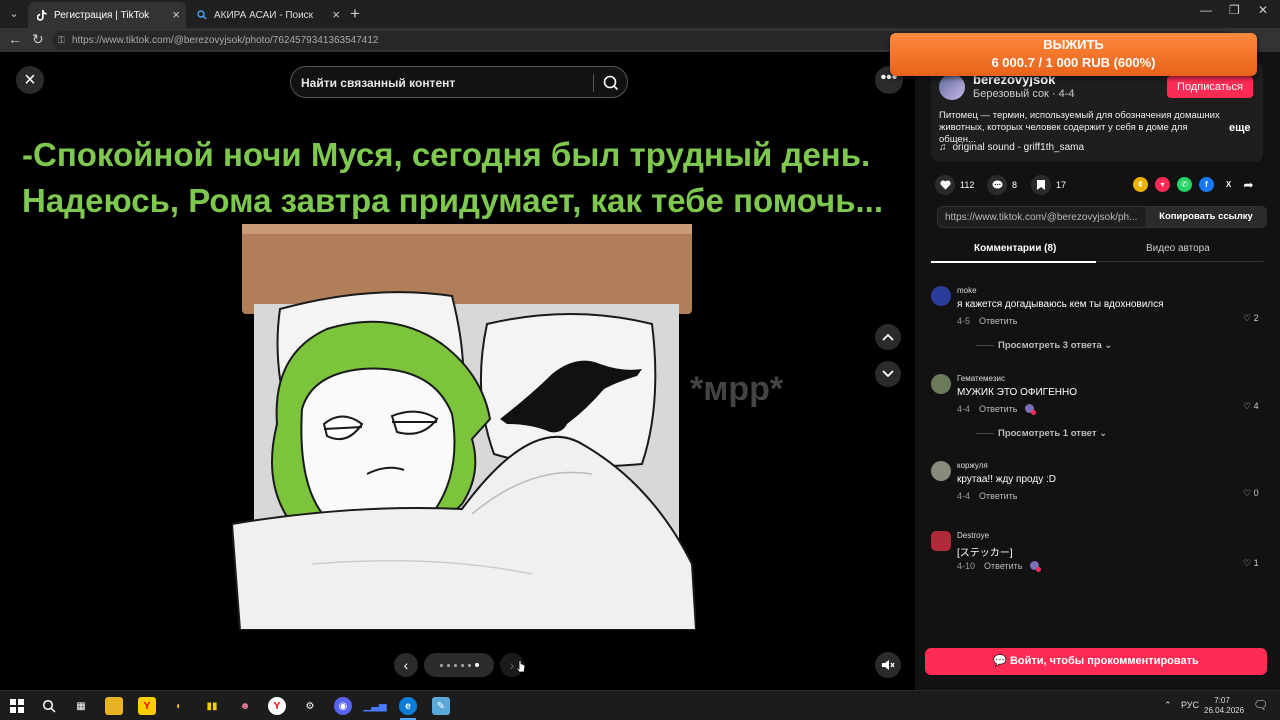 This screenshot has height=720, width=1280. What do you see at coordinates (441, 706) in the screenshot?
I see `notepad-icon: ✎` at bounding box center [441, 706].